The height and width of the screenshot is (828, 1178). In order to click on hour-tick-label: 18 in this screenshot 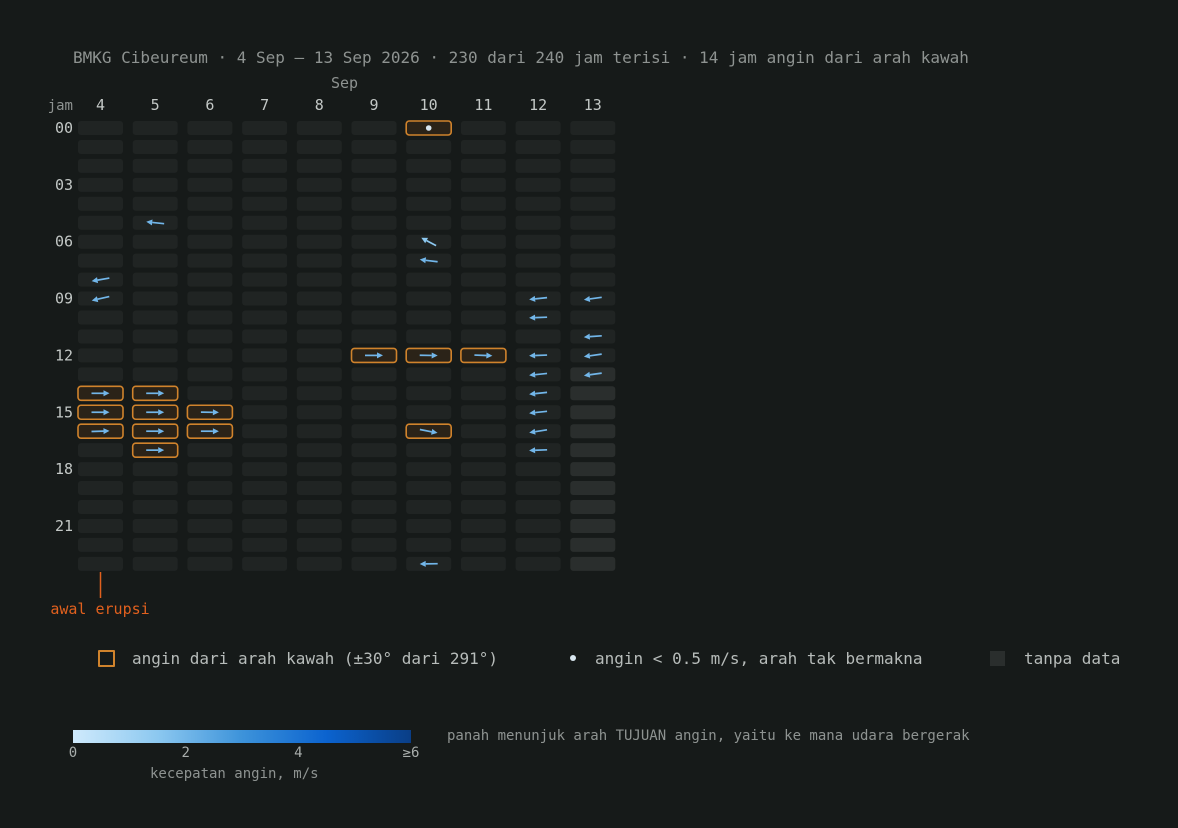, I will do `click(64, 469)`.